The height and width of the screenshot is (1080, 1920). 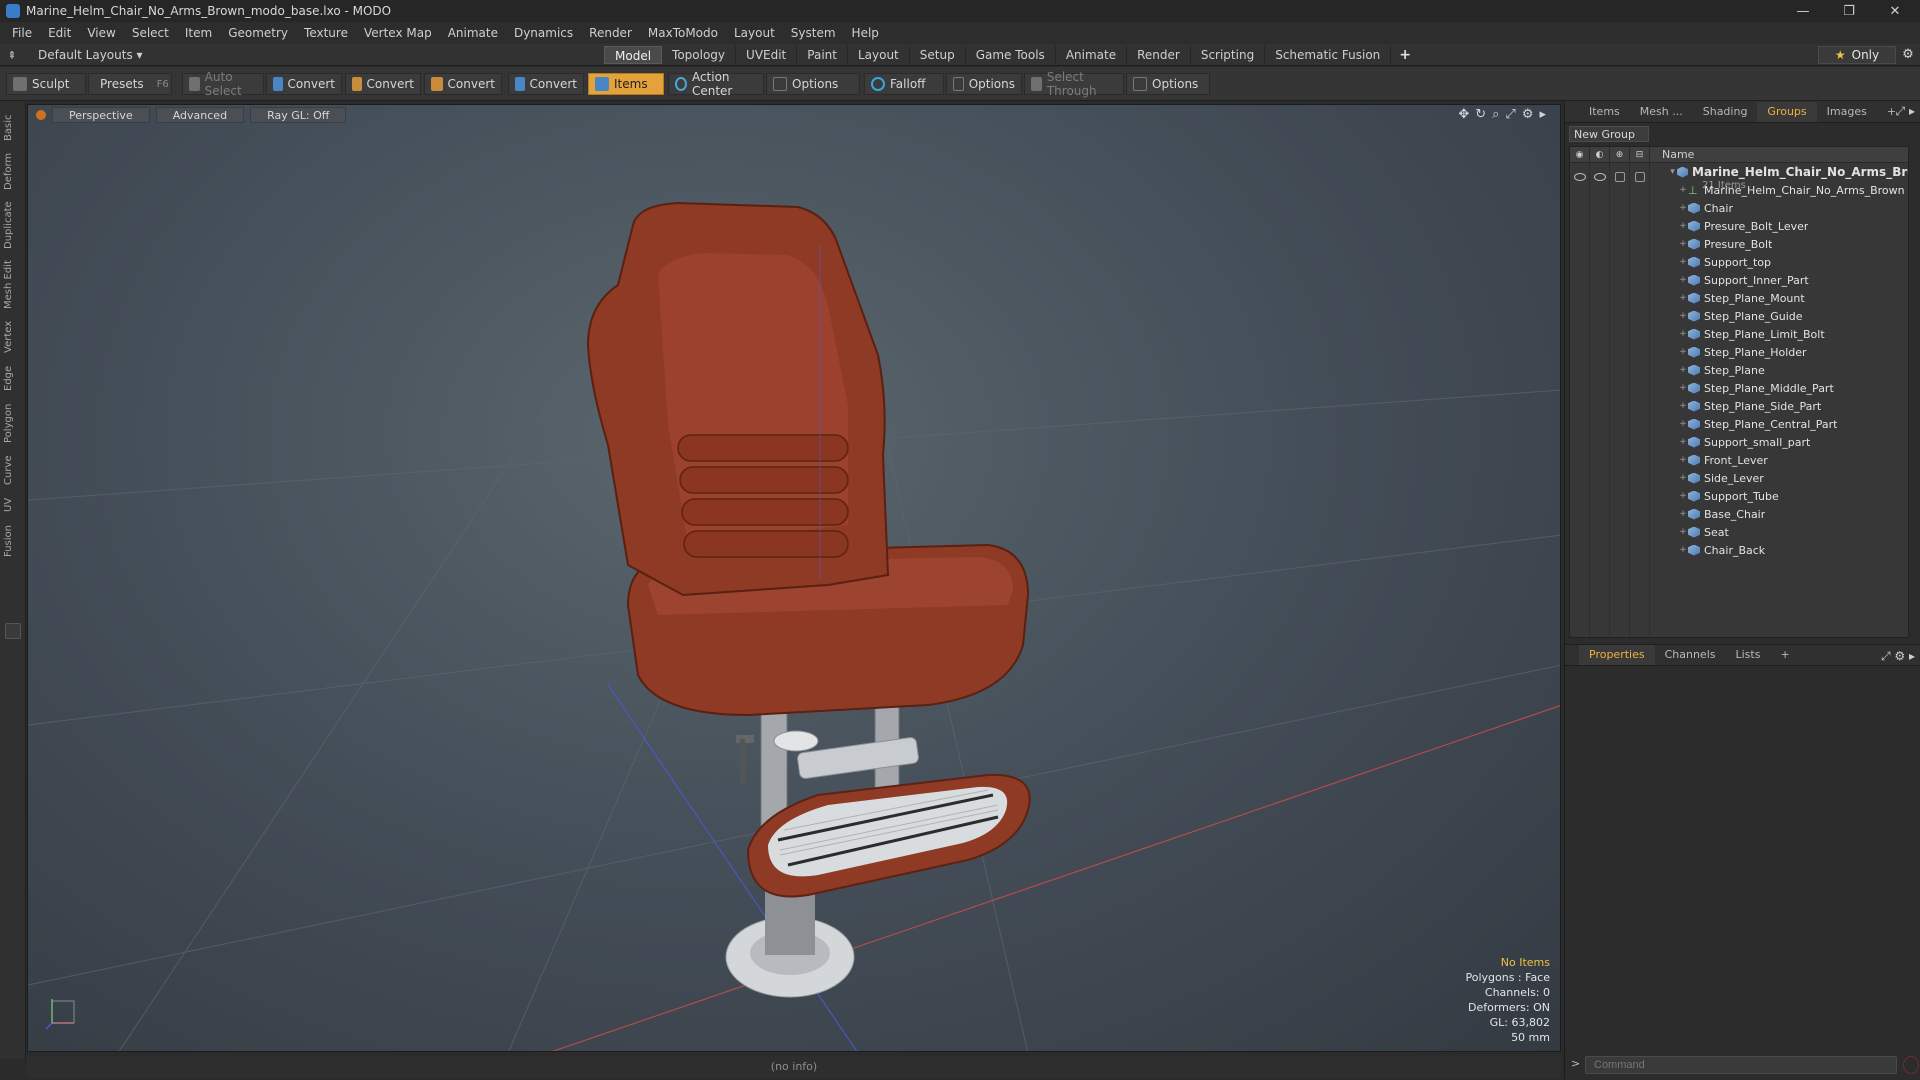 What do you see at coordinates (13, 128) in the screenshot?
I see `vtab-basic: Basic` at bounding box center [13, 128].